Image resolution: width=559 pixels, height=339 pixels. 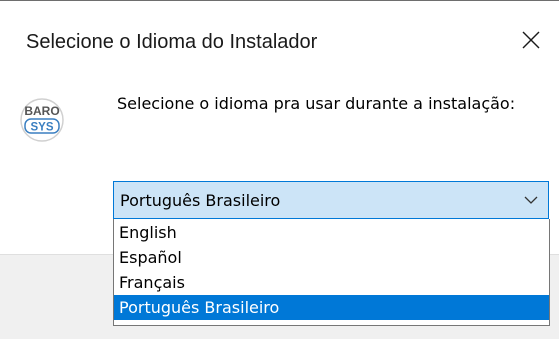 I want to click on language-option-english: English, so click(x=331, y=232).